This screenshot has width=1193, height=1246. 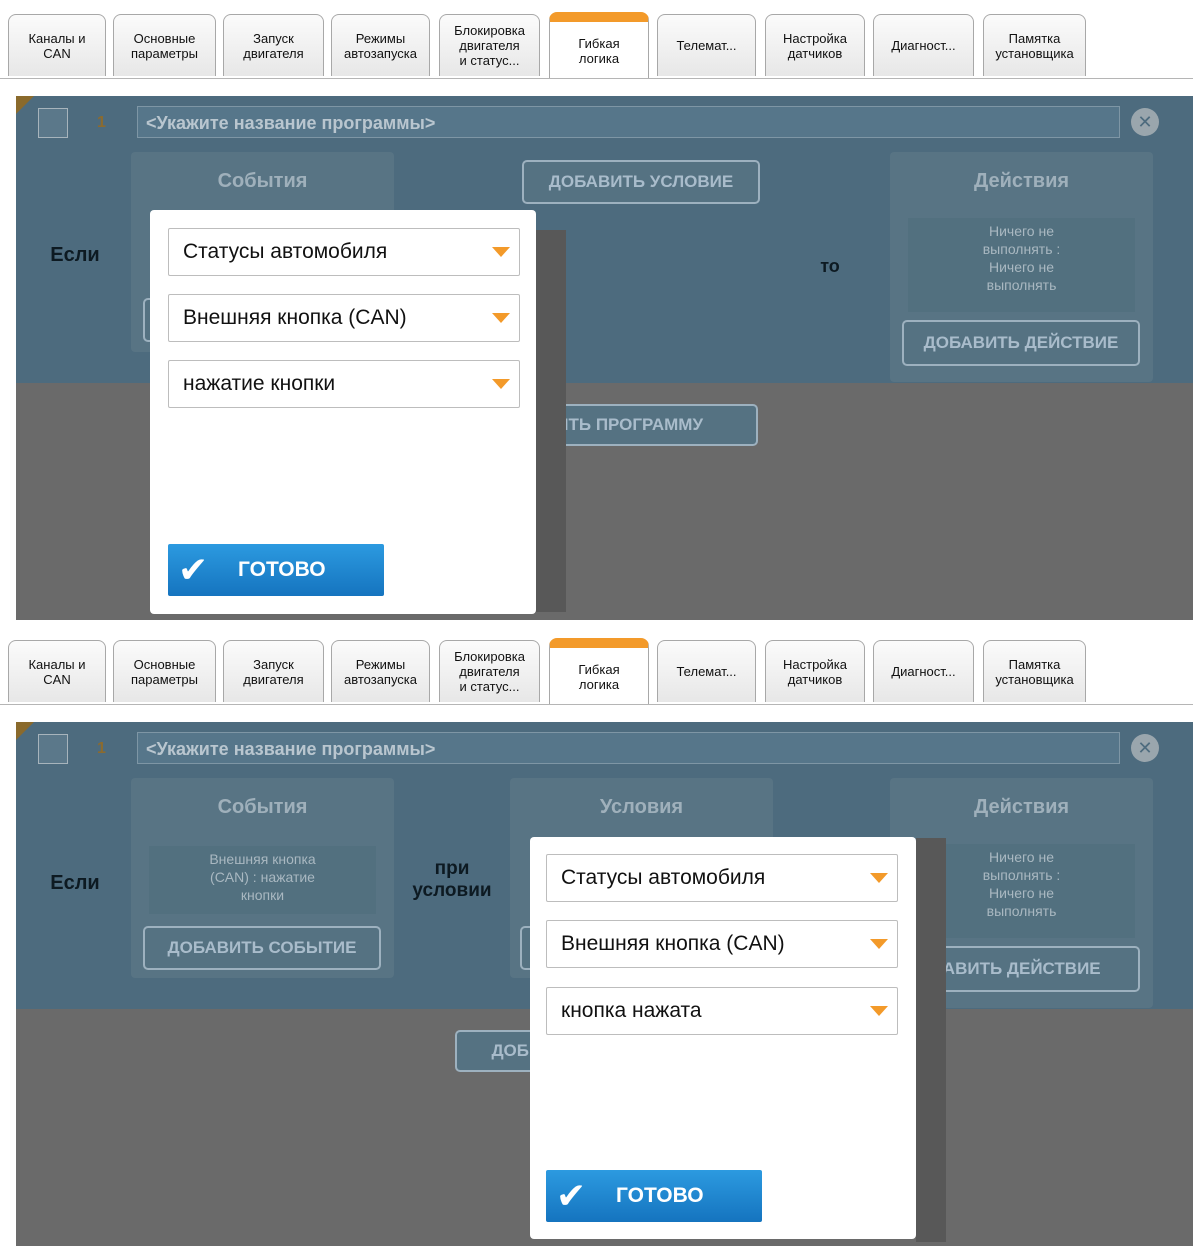 What do you see at coordinates (631, 1010) in the screenshot?
I see `condition-select-value: кнопка нажата` at bounding box center [631, 1010].